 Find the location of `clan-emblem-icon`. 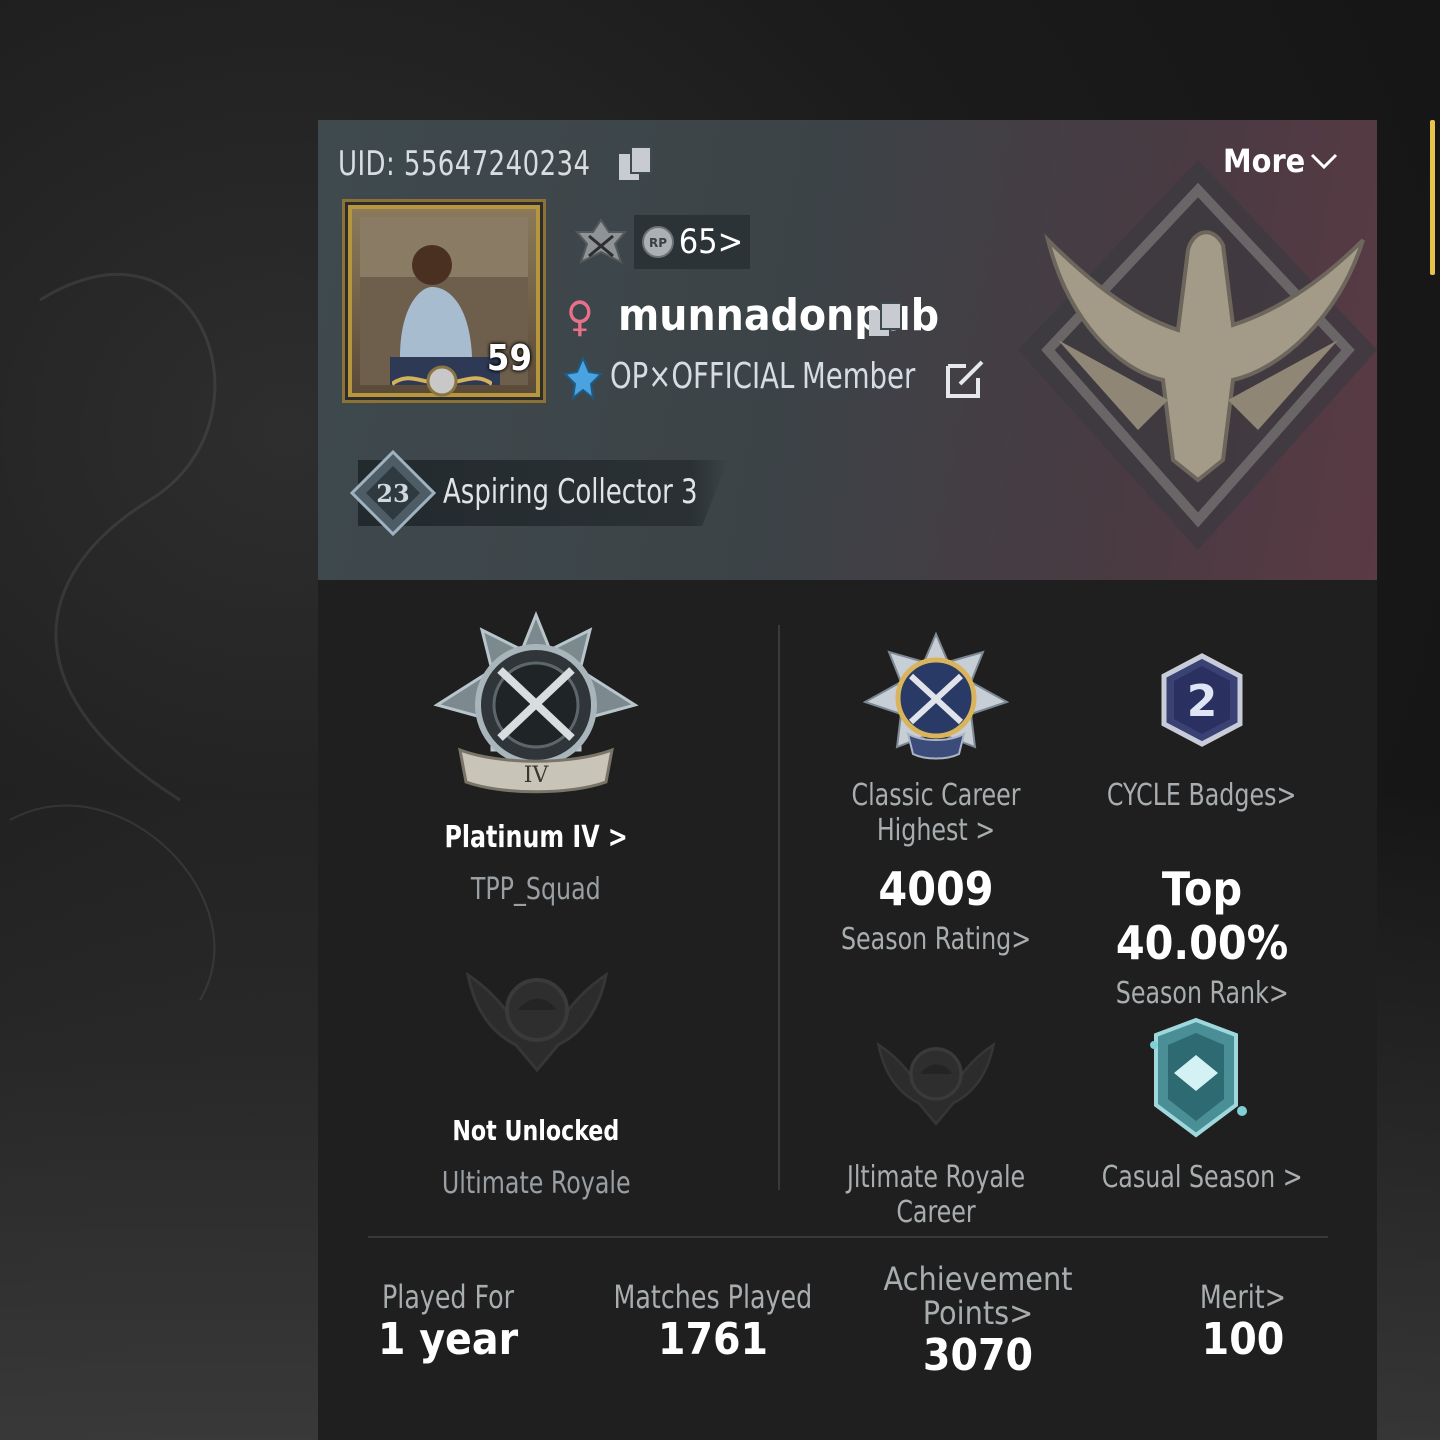

clan-emblem-icon is located at coordinates (583, 378).